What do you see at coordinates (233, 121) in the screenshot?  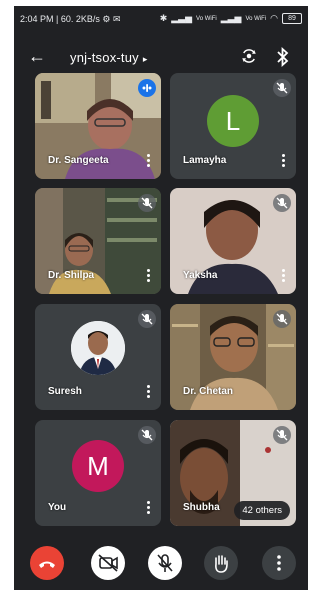 I see `avatar: L` at bounding box center [233, 121].